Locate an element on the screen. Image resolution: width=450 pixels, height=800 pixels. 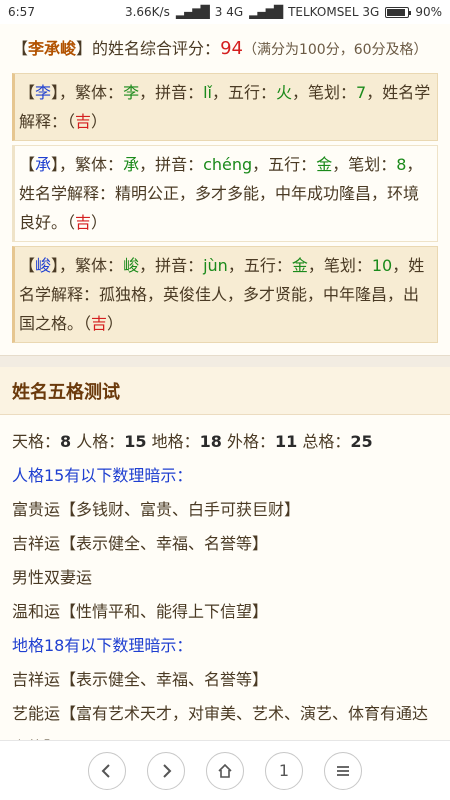
strokes-value: 8 is located at coordinates (401, 164).